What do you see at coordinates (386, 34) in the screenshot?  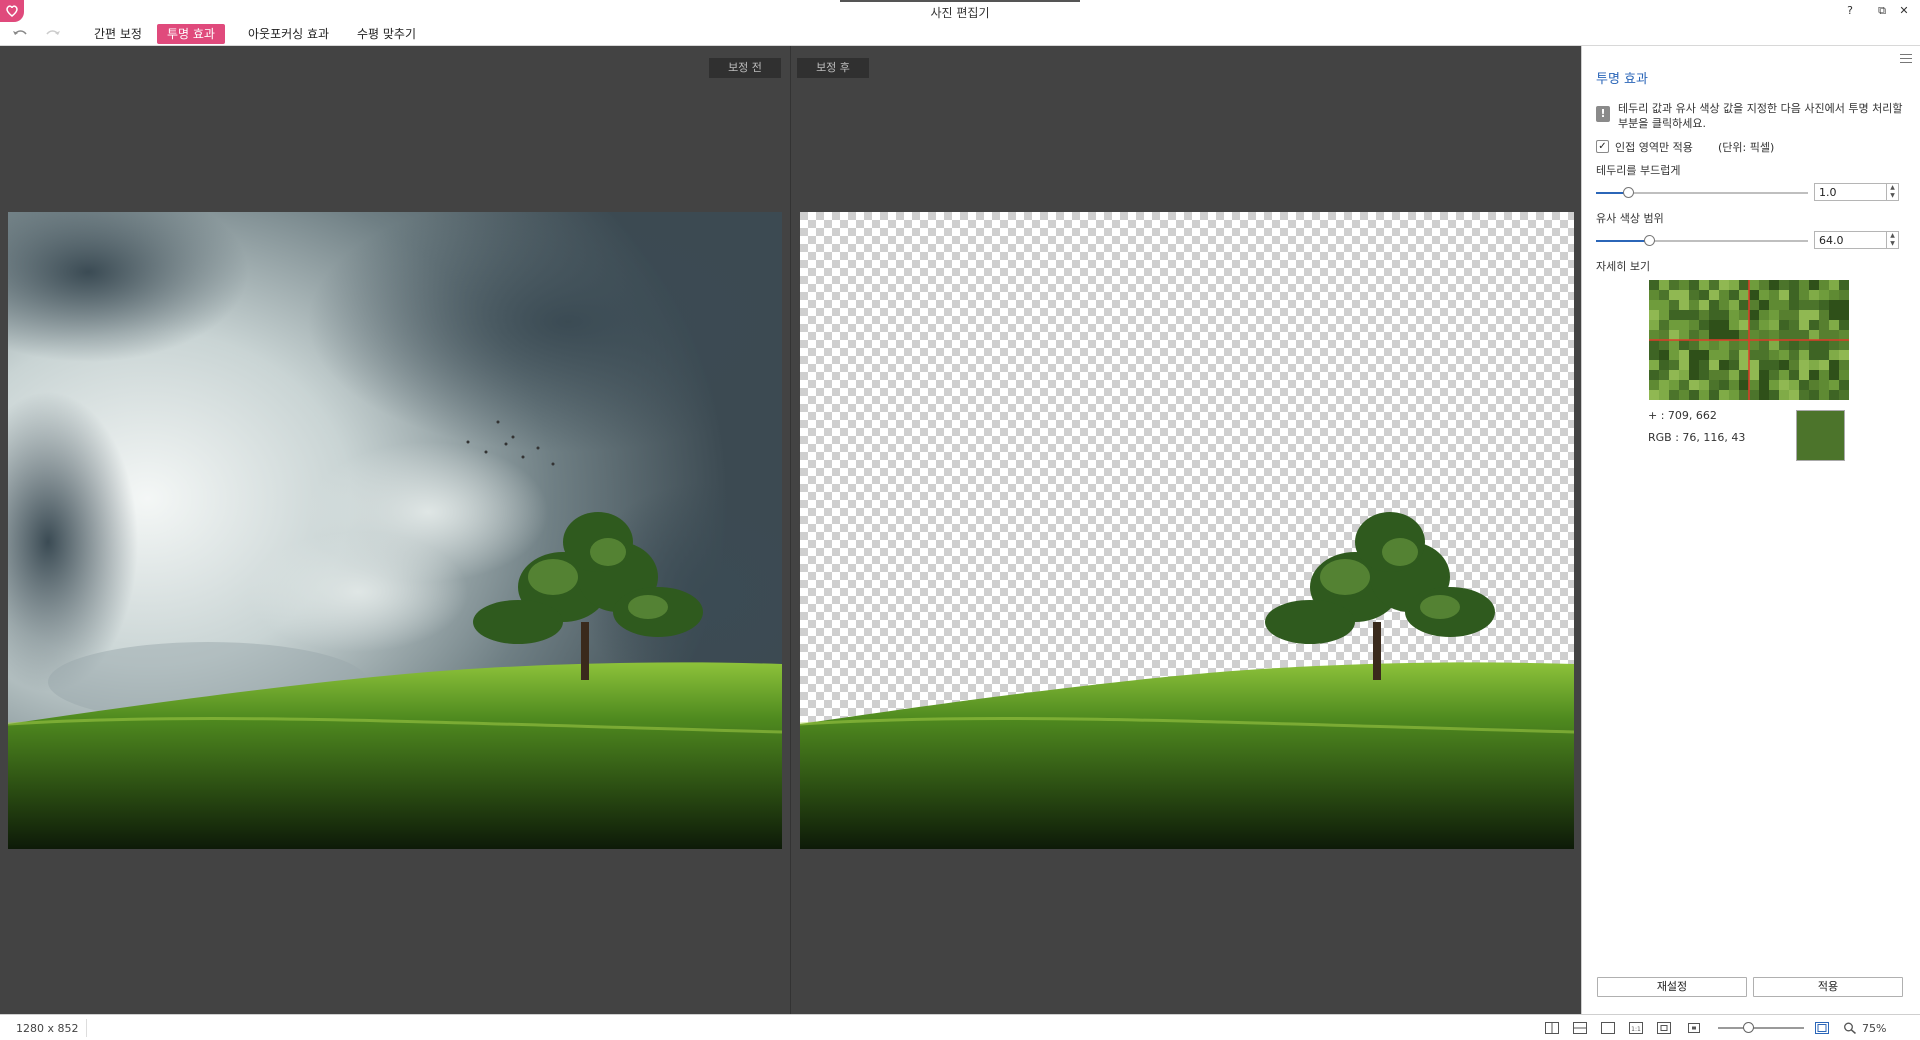 I see `tab-level-horizon: 수평 맞추기` at bounding box center [386, 34].